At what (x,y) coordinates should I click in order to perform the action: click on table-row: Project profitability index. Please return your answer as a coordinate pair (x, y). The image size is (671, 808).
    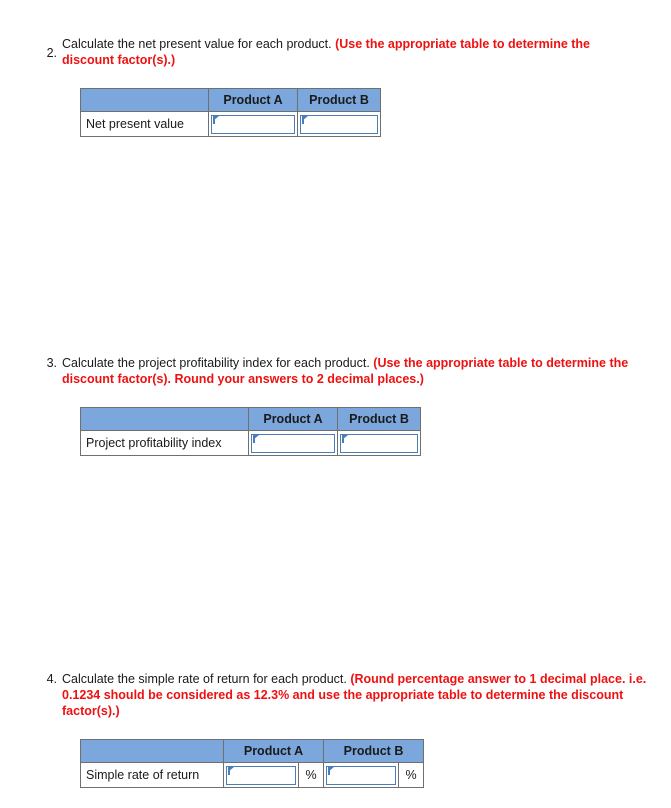
    Looking at the image, I should click on (250, 443).